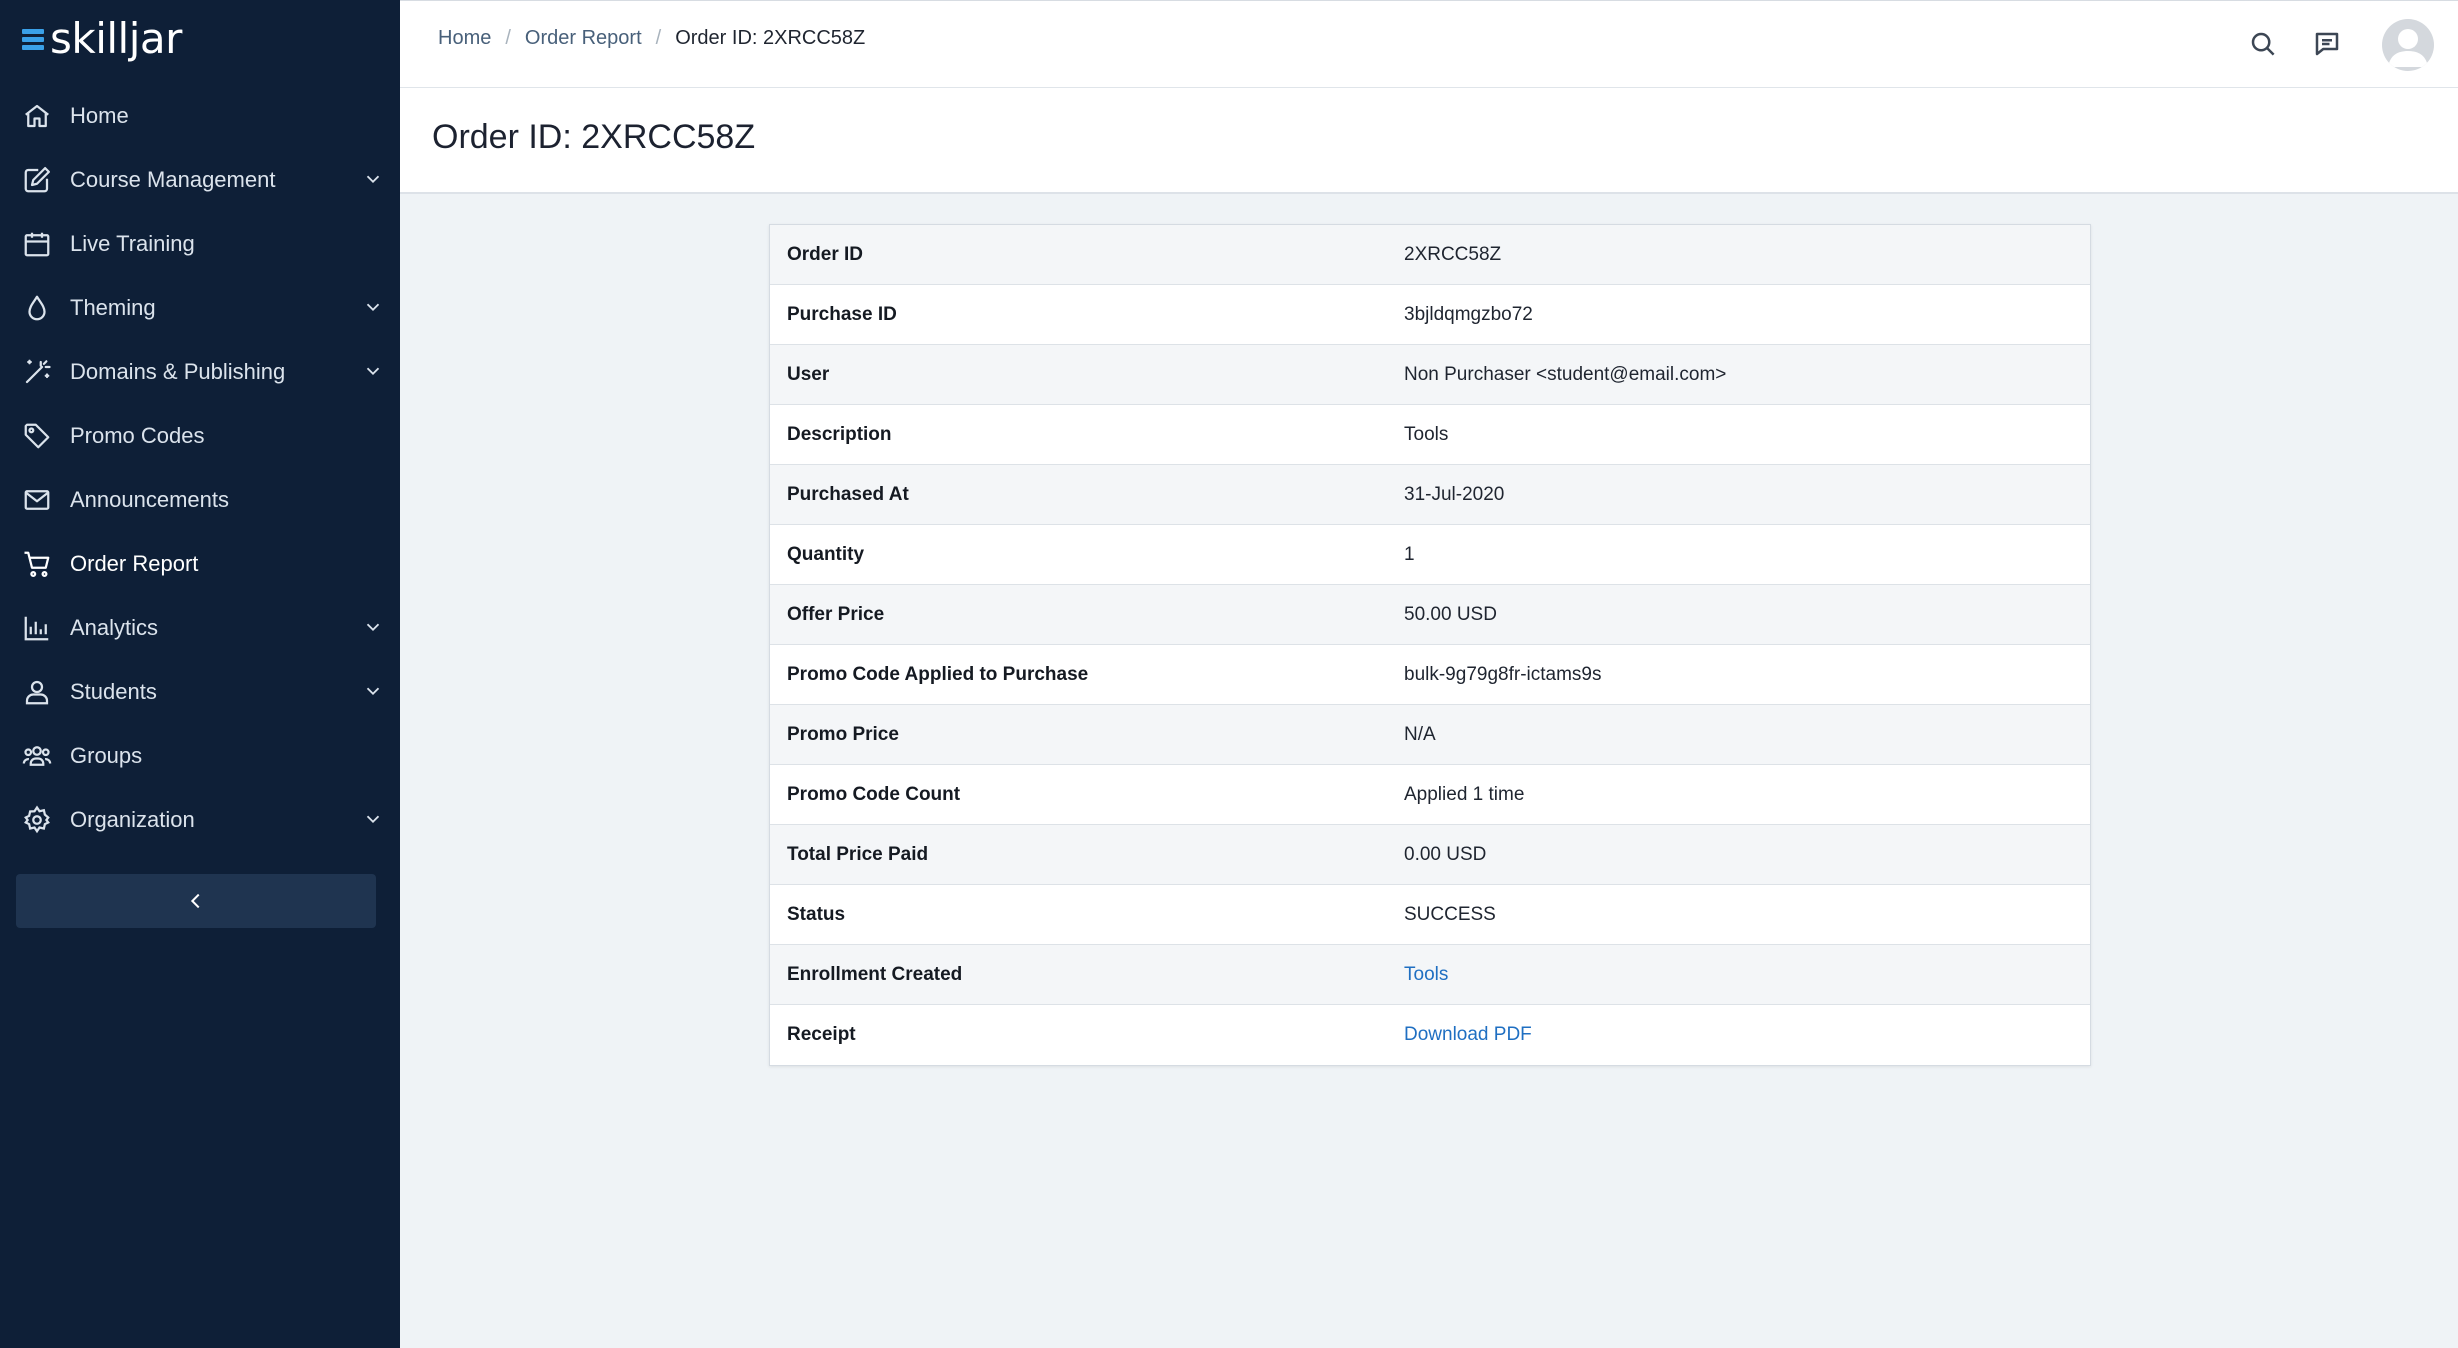  I want to click on chevron-left-icon, so click(195, 901).